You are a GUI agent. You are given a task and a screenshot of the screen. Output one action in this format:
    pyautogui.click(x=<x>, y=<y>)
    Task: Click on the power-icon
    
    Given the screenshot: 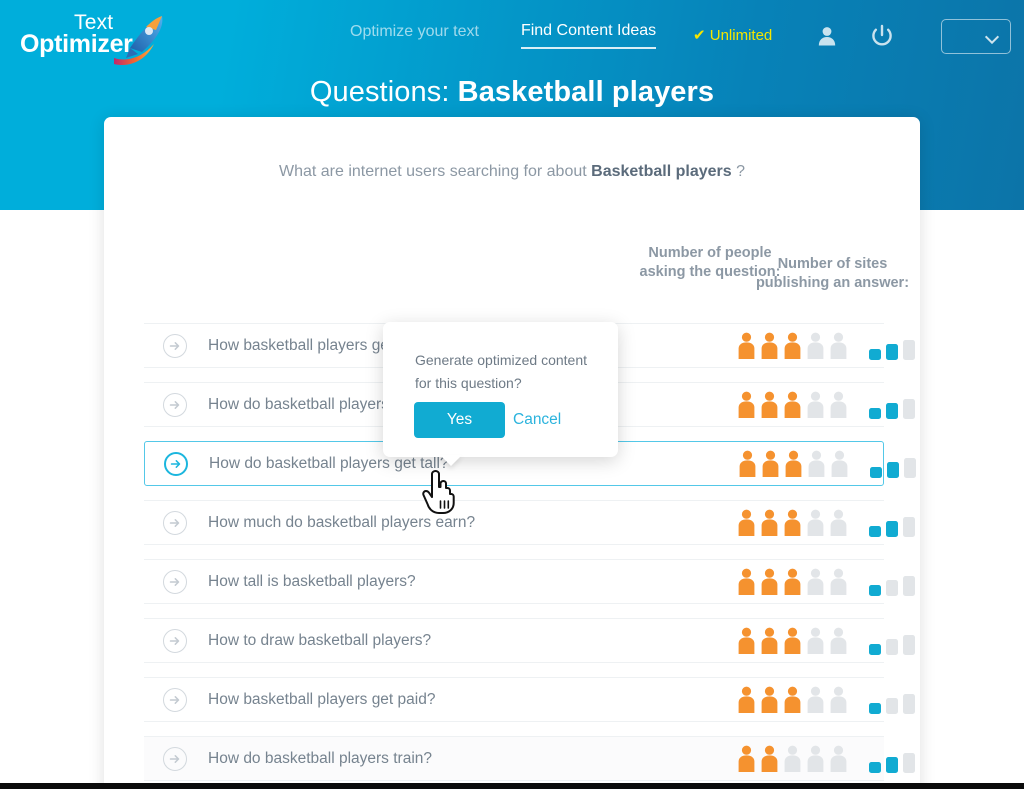 What is the action you would take?
    pyautogui.click(x=882, y=36)
    